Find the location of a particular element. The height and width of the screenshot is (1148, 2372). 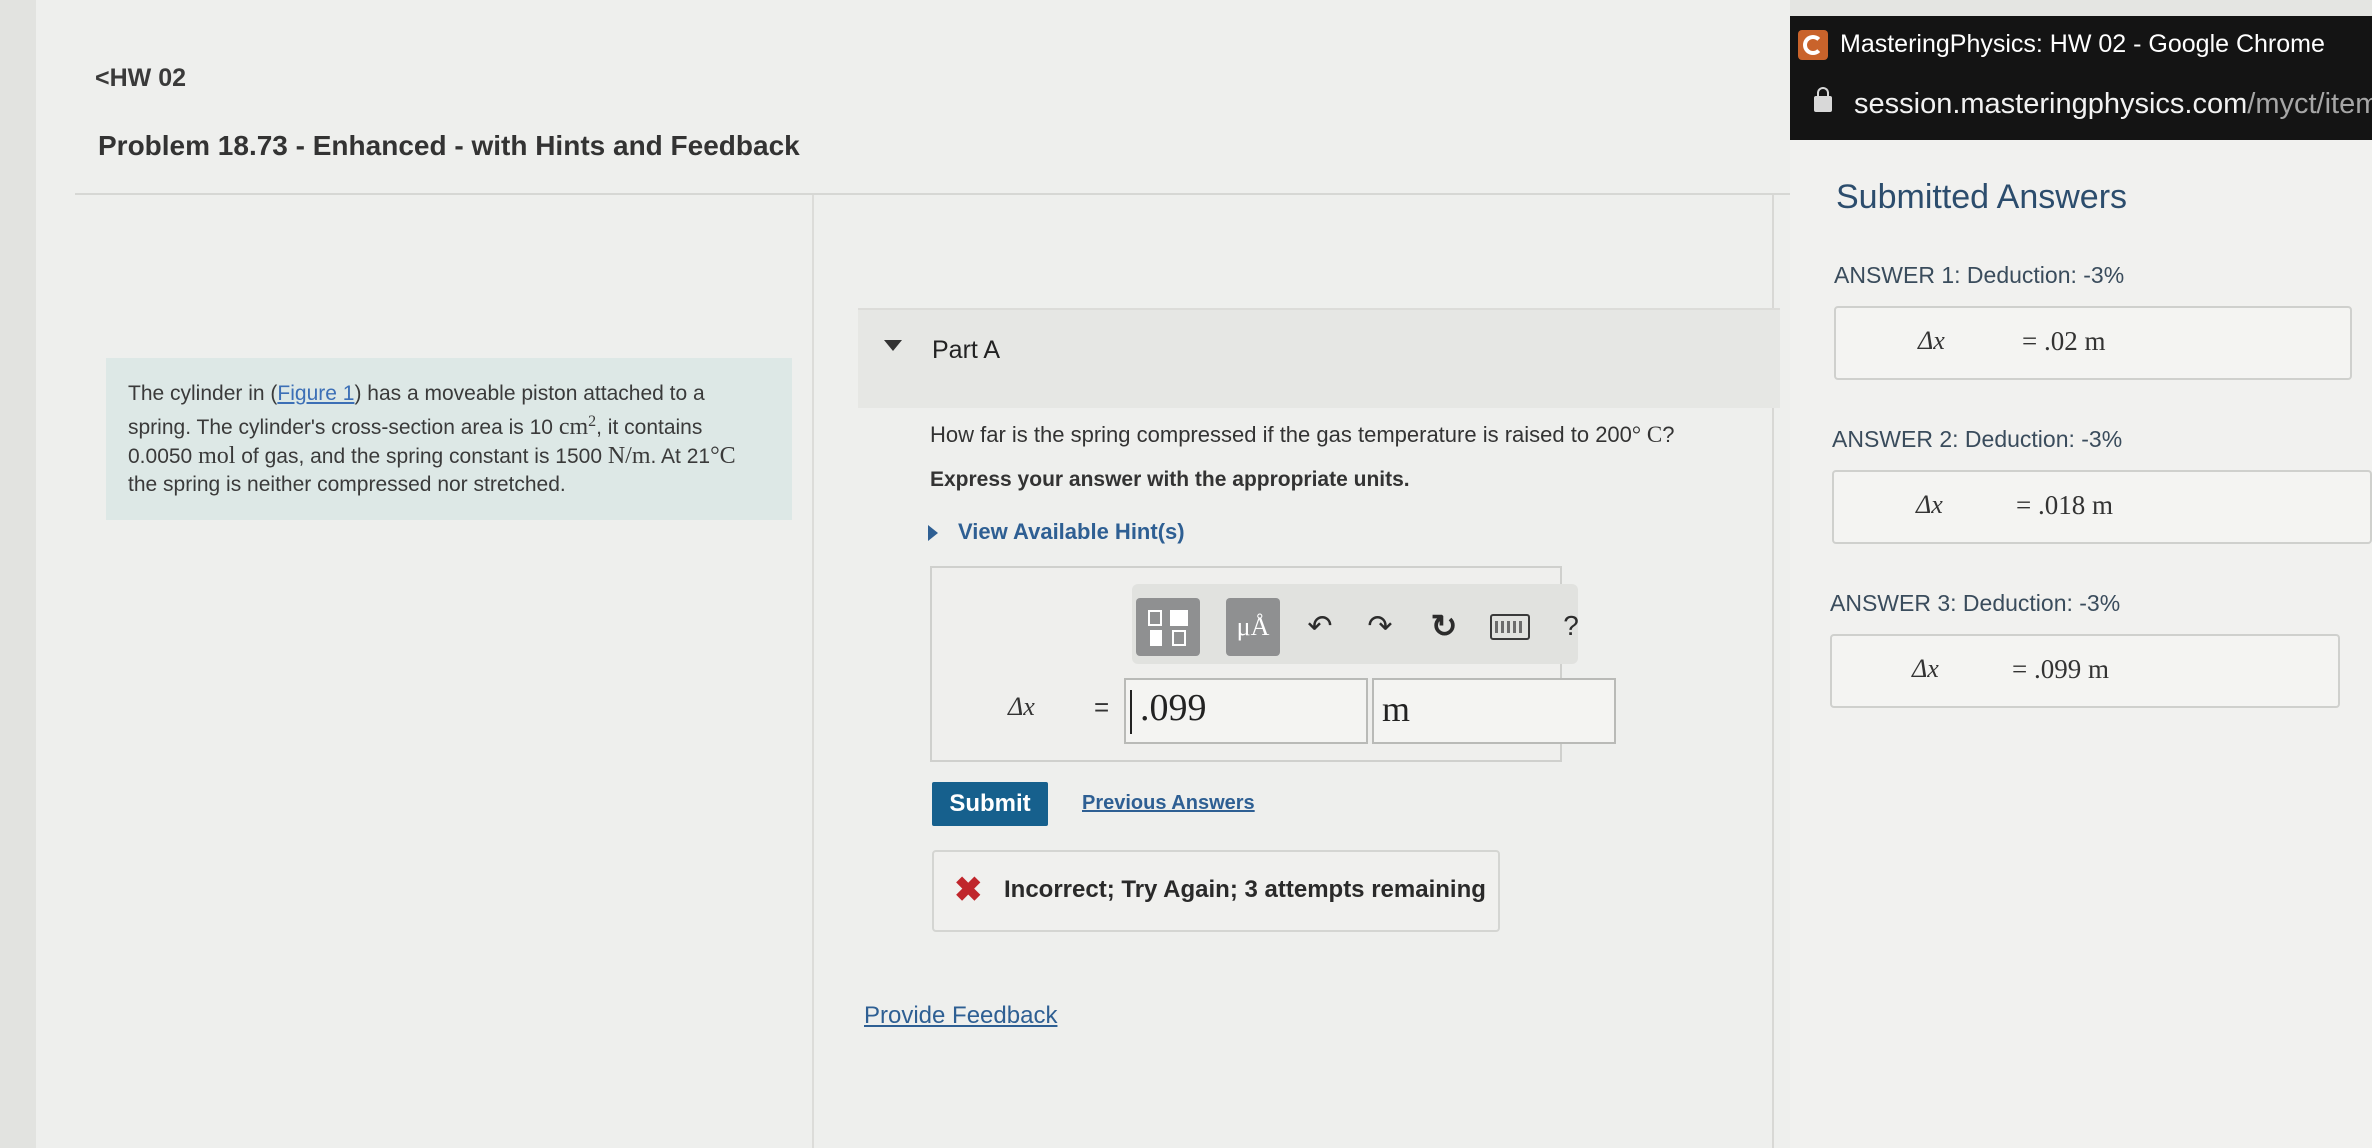

mastering-app-icon is located at coordinates (1813, 45).